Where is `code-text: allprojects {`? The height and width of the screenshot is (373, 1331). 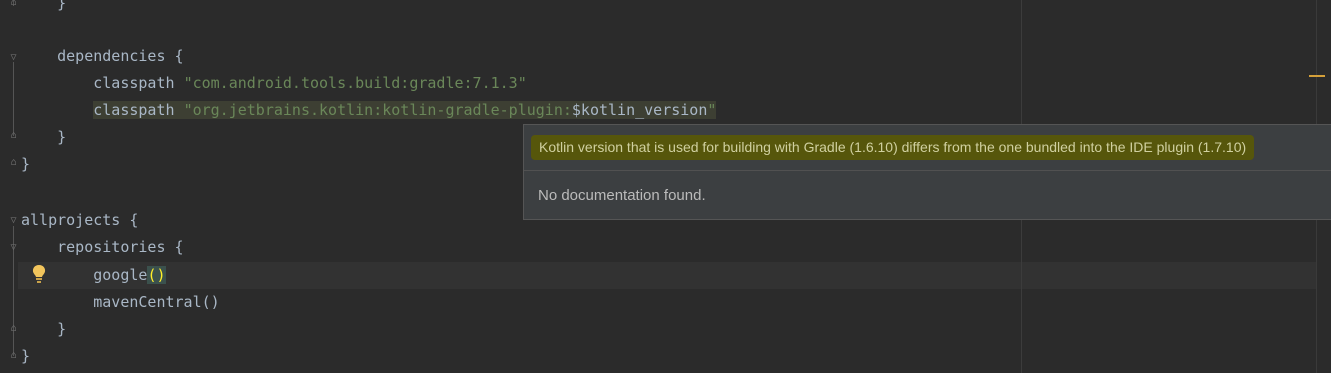 code-text: allprojects { is located at coordinates (80, 220).